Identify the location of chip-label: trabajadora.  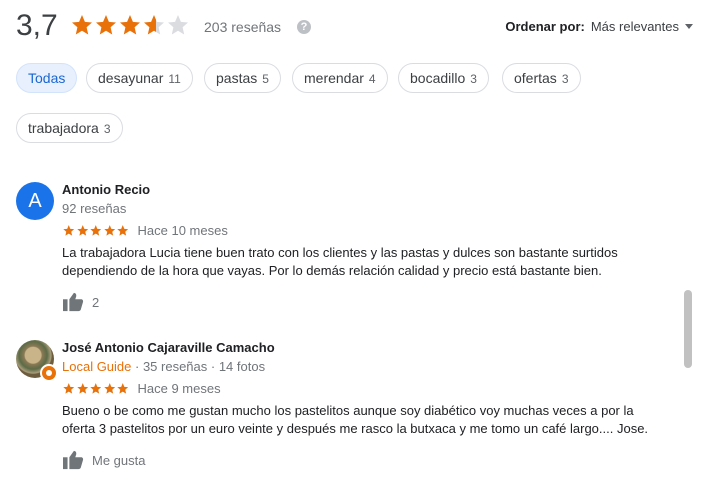
(63, 128).